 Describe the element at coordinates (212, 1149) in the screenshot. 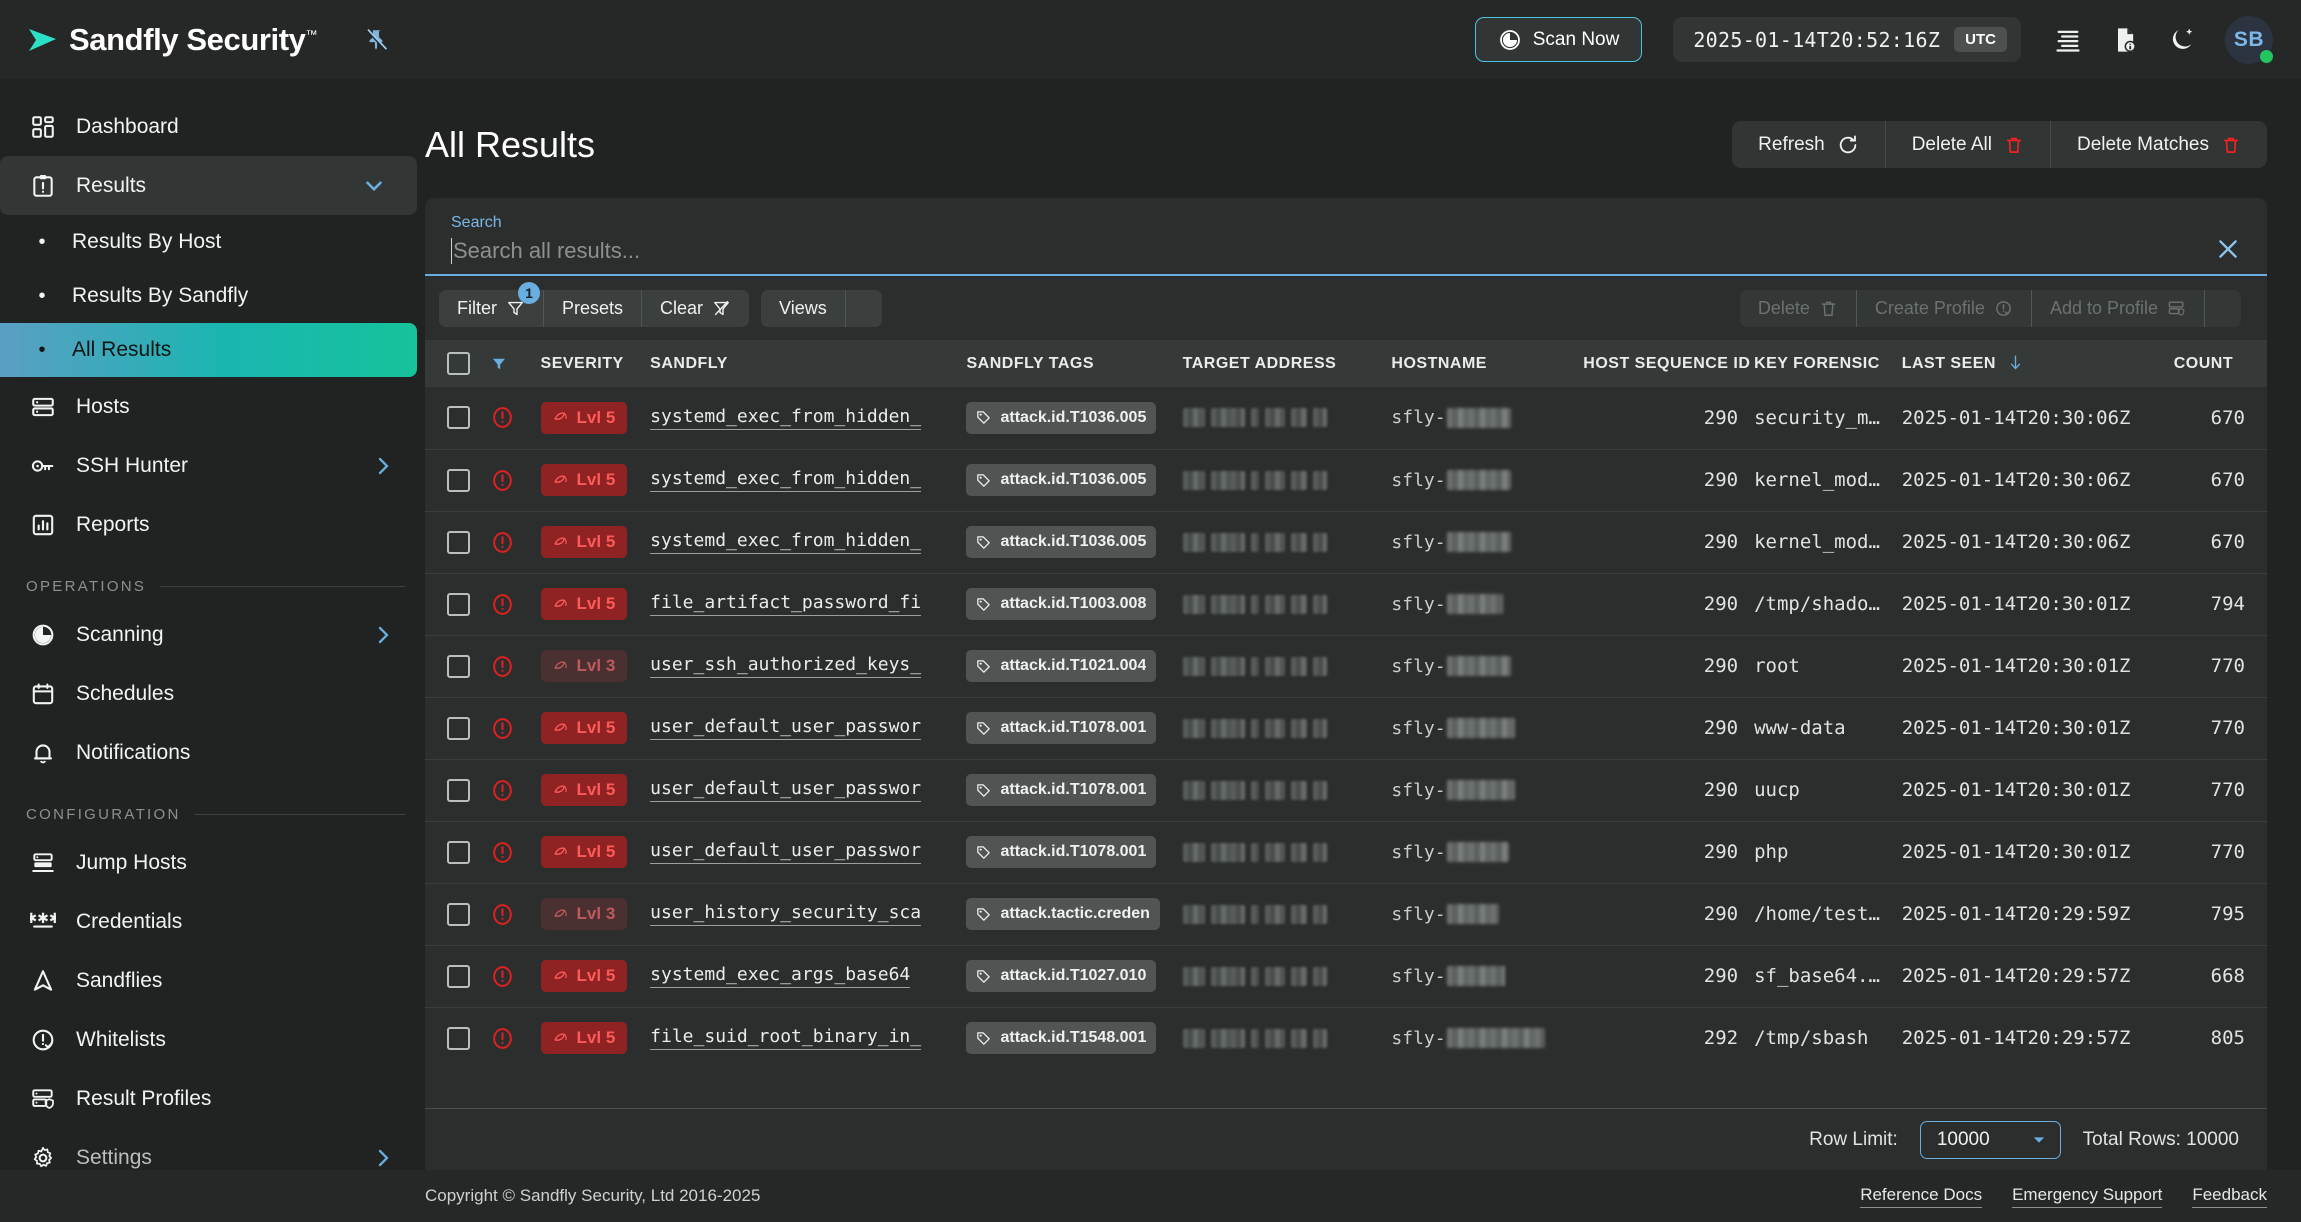

I see `sidebar-item-settings: Settings` at that location.